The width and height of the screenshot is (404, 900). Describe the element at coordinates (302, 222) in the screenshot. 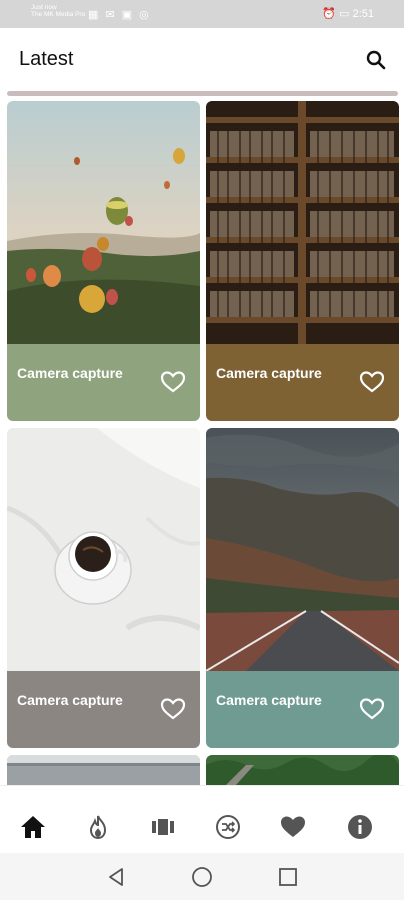

I see `bookshelves-photo` at that location.